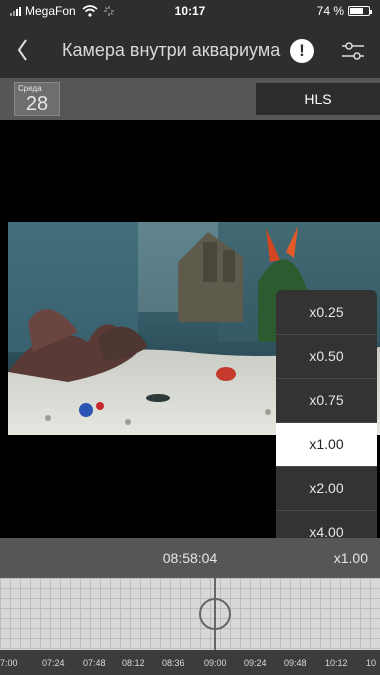  I want to click on battery-percent: 74 %, so click(330, 11).